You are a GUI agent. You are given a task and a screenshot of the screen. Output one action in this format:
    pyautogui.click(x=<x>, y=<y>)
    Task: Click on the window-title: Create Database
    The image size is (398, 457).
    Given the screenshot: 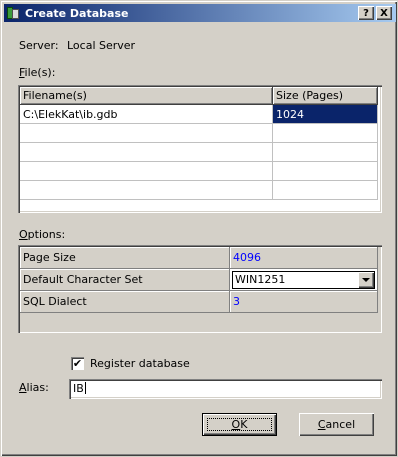 What is the action you would take?
    pyautogui.click(x=77, y=13)
    